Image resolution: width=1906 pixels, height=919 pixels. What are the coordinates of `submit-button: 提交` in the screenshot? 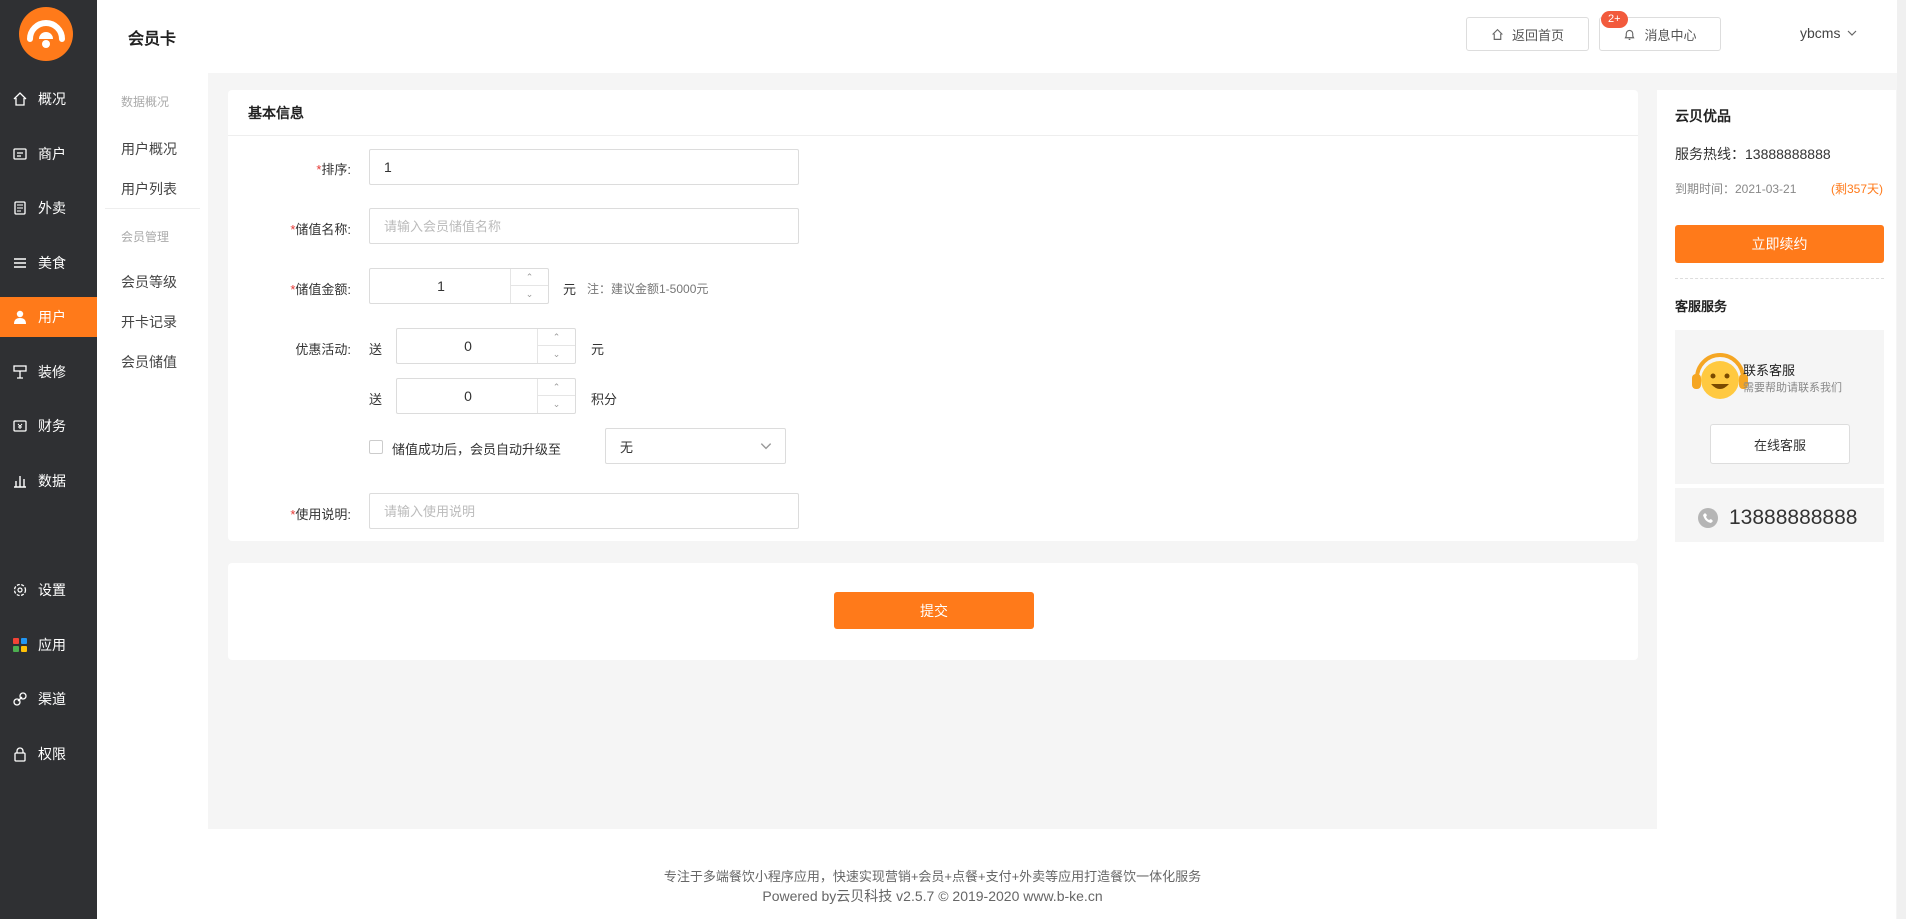 It's located at (934, 610).